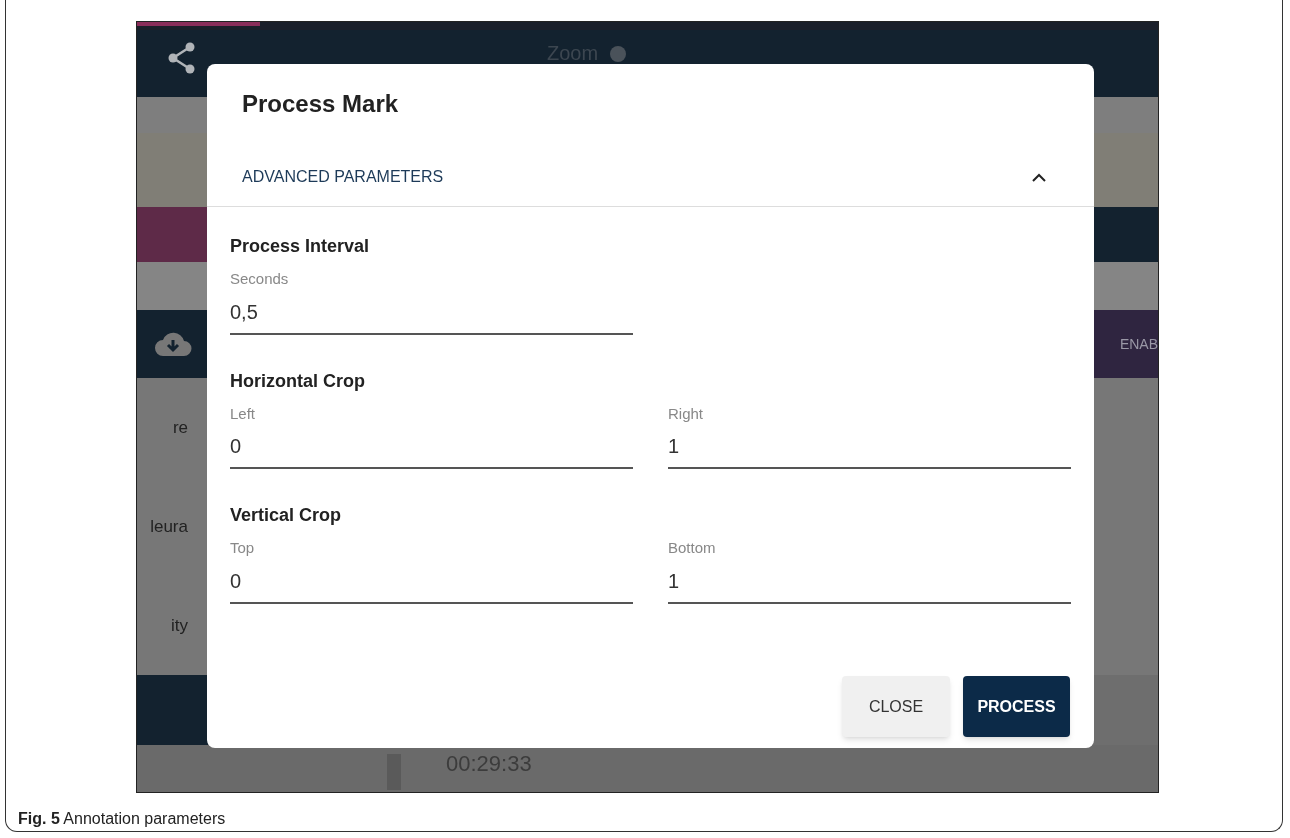 Image resolution: width=1290 pixels, height=838 pixels. What do you see at coordinates (869, 435) in the screenshot?
I see `text-field: Right 1` at bounding box center [869, 435].